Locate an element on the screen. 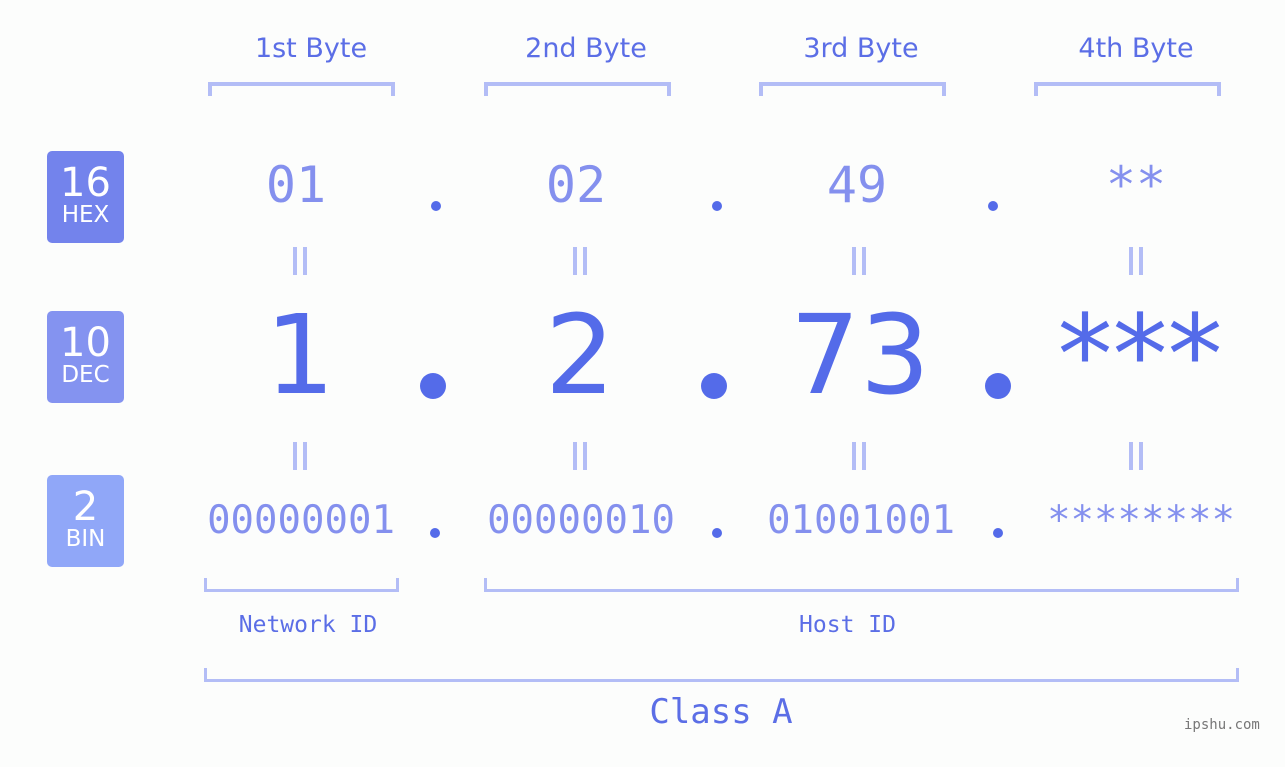 This screenshot has height=767, width=1285. dec-badge-number: 10 is located at coordinates (85, 343).